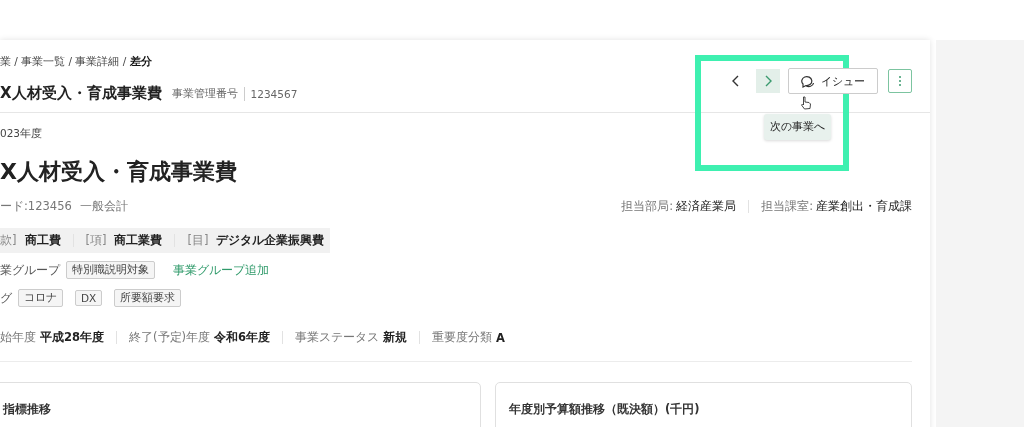  What do you see at coordinates (6, 298) in the screenshot?
I see `tag-label: グ` at bounding box center [6, 298].